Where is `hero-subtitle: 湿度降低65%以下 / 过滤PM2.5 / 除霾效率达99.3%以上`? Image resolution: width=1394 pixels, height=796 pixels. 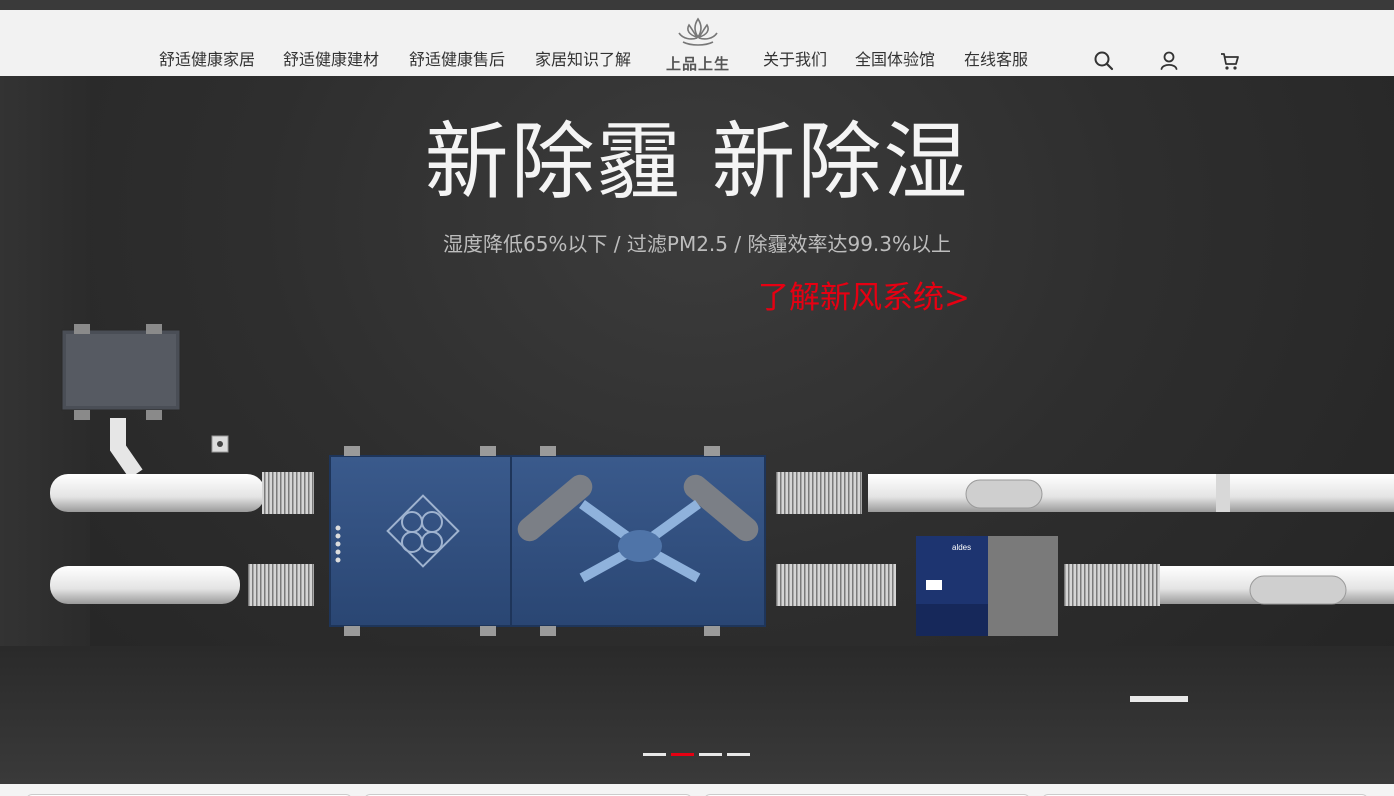 hero-subtitle: 湿度降低65%以下 / 过滤PM2.5 / 除霾效率达99.3%以上 is located at coordinates (697, 244).